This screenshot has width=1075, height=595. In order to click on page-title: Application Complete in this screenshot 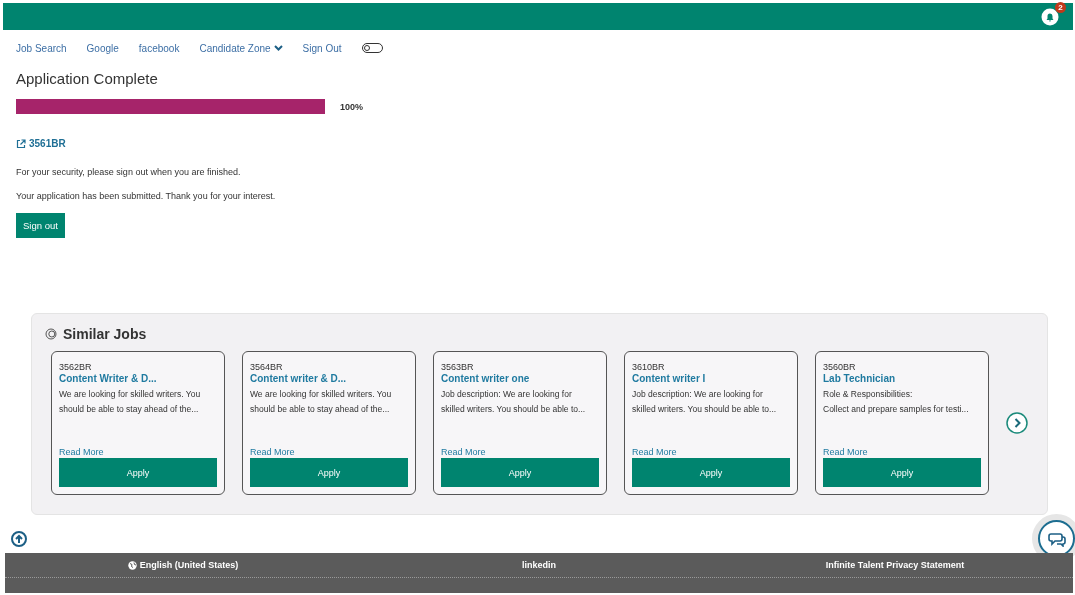, I will do `click(87, 78)`.